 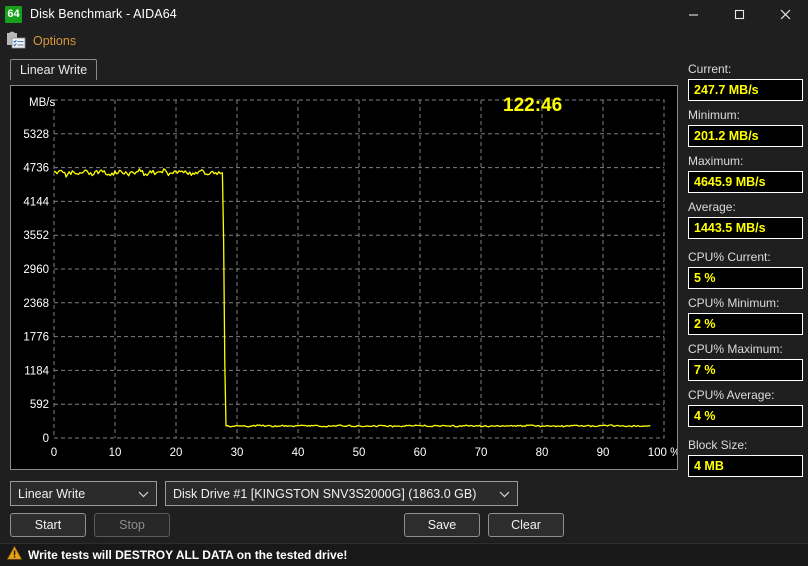 I want to click on stat-cpu-current: CPU% Current: 5 %, so click(x=745, y=269).